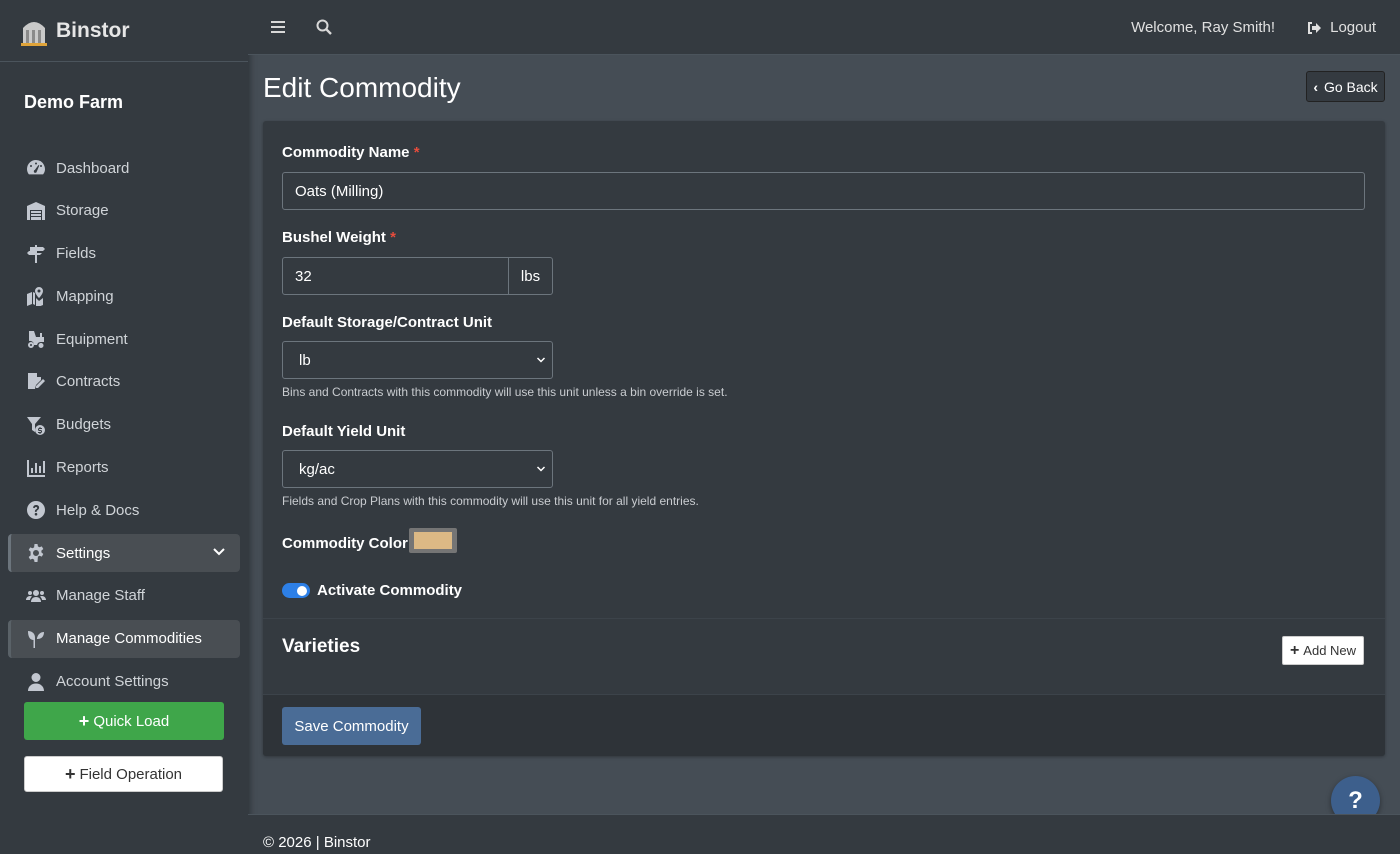  Describe the element at coordinates (302, 590) in the screenshot. I see `toggle-knob` at that location.